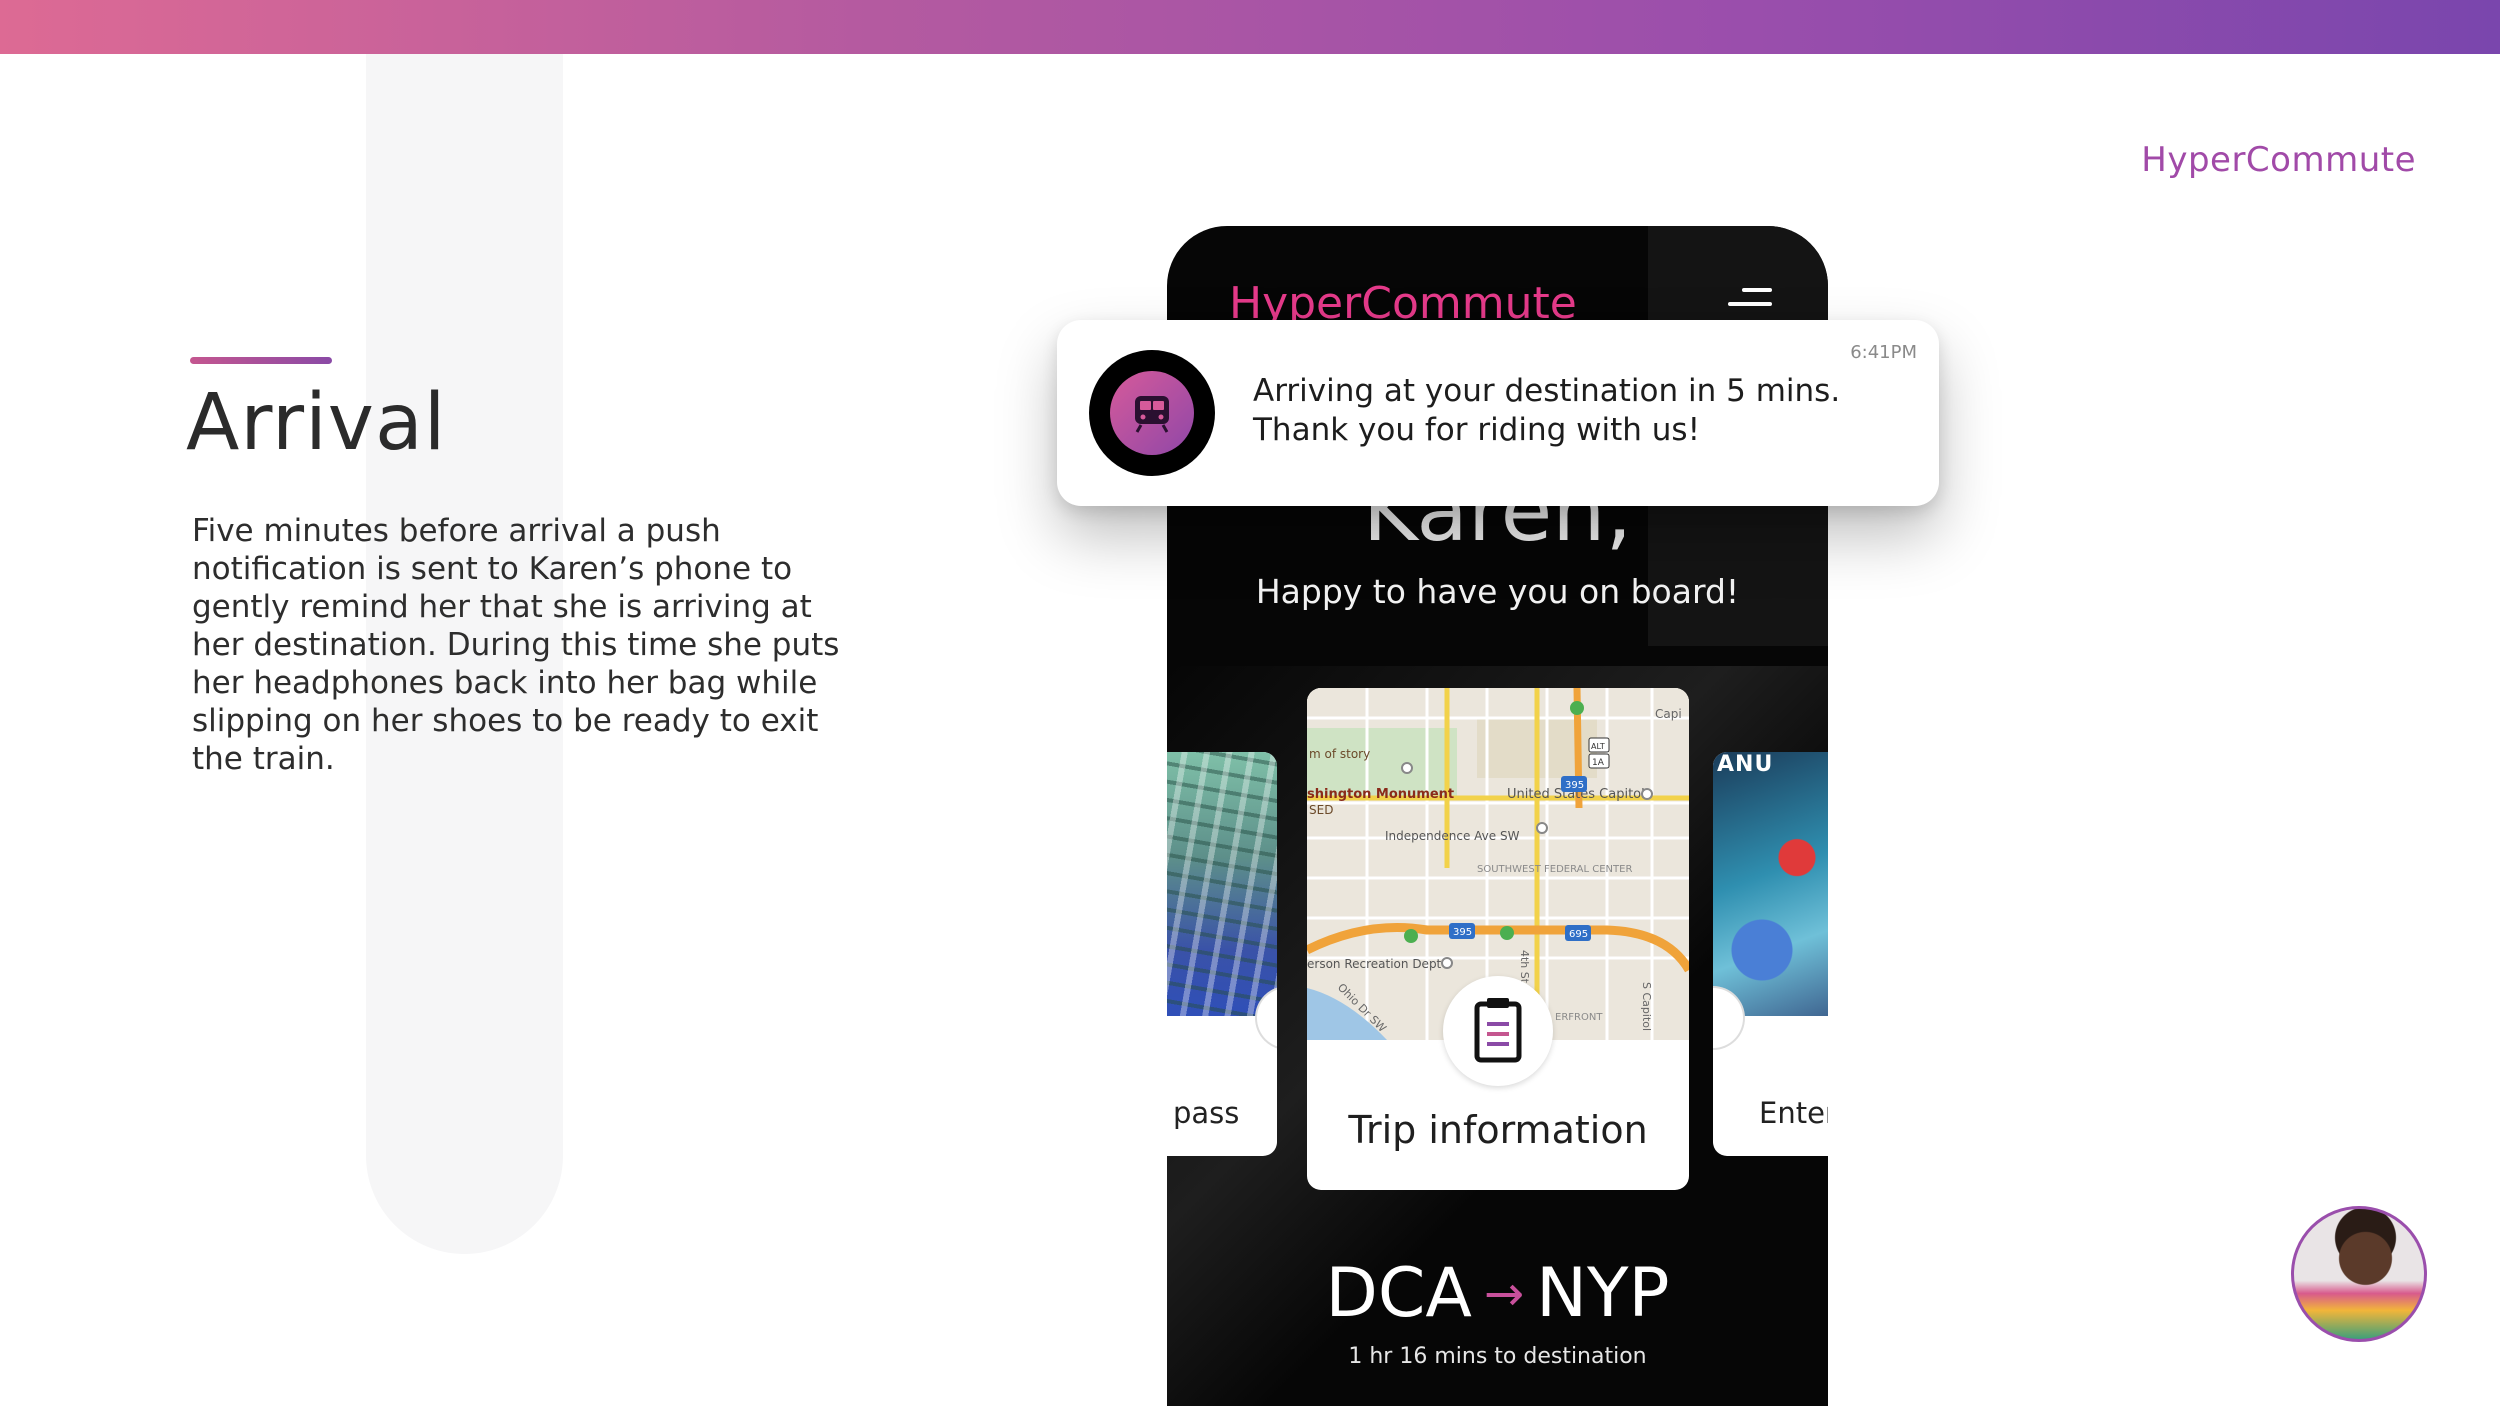 The image size is (2500, 1406). I want to click on svg-text: S Capitol, so click(1646, 1006).